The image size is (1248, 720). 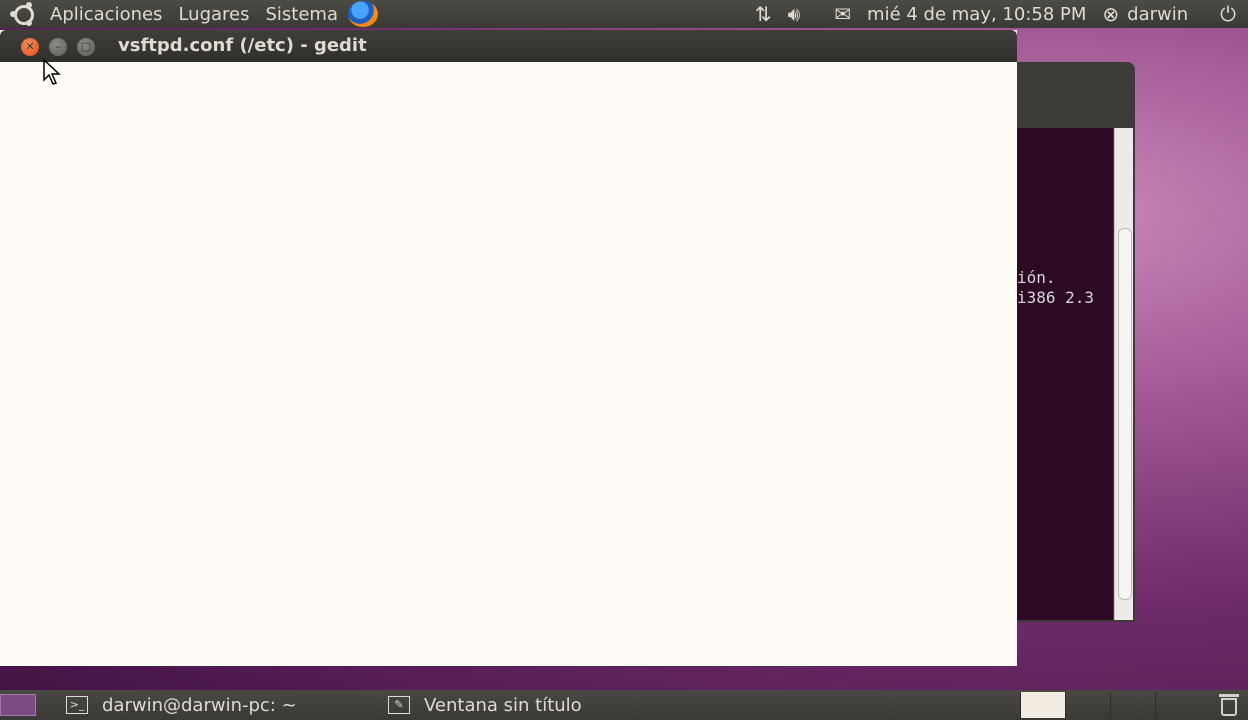 I want to click on close-button: ✕, so click(x=30, y=47).